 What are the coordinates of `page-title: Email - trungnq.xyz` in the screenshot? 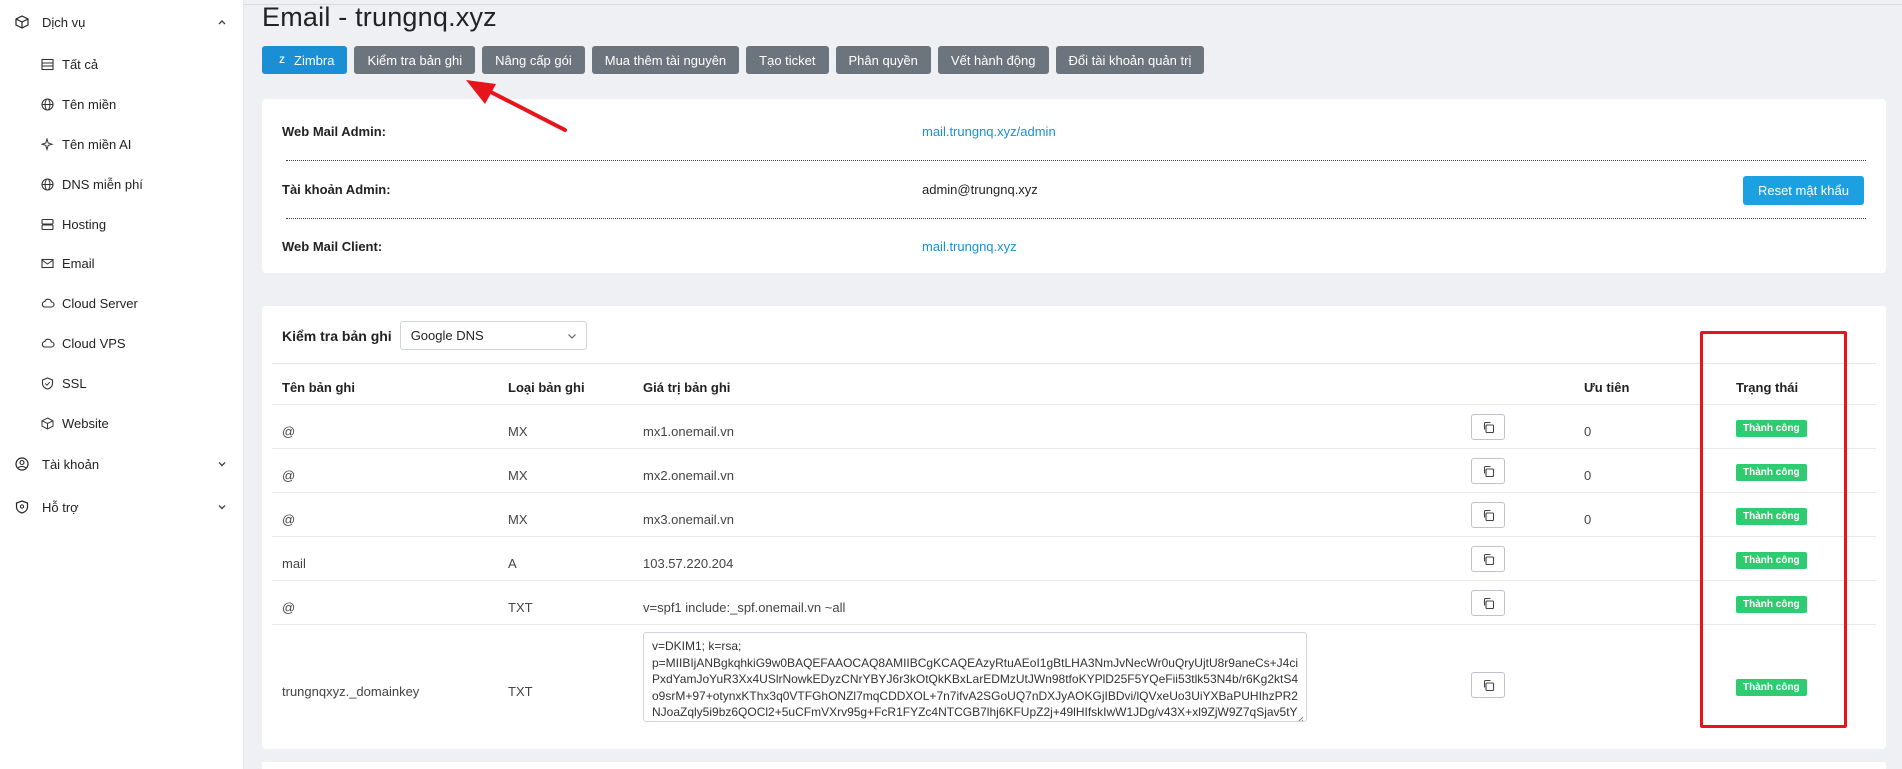 It's located at (379, 17).